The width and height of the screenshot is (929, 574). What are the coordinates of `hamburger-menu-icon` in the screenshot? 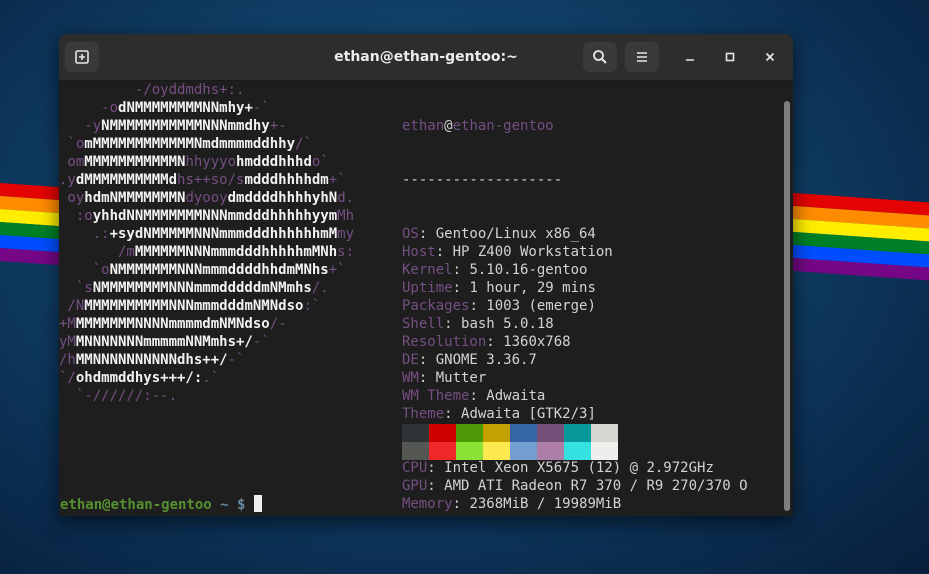 It's located at (642, 57).